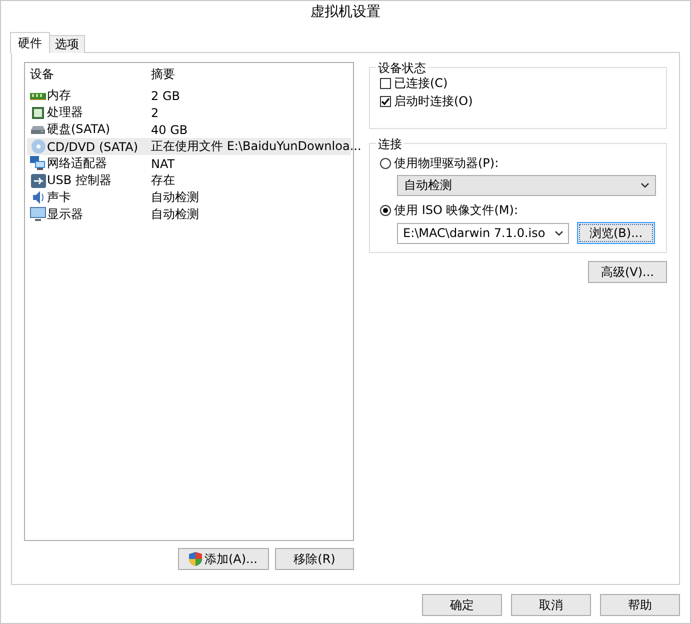 This screenshot has width=691, height=624. Describe the element at coordinates (189, 95) in the screenshot. I see `list-row: 内存 2 GB` at that location.